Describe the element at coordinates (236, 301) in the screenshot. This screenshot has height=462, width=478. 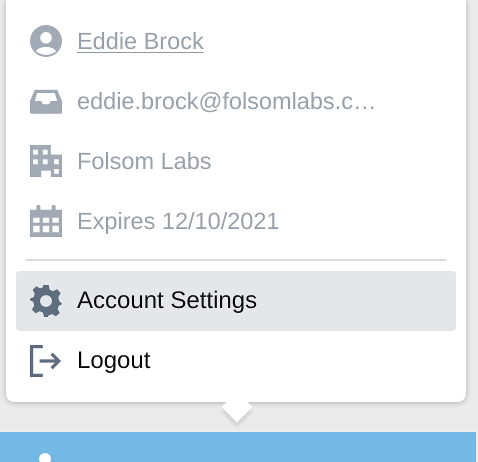
I see `menu-item: Account Settings` at that location.